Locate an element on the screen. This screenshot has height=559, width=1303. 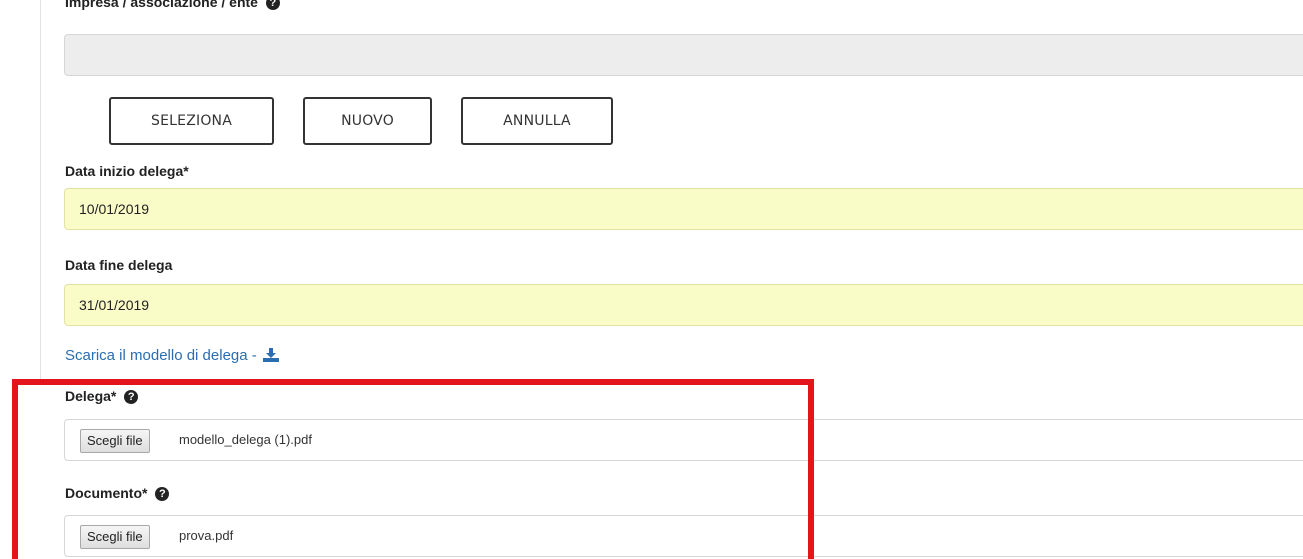
download-icon is located at coordinates (270, 355).